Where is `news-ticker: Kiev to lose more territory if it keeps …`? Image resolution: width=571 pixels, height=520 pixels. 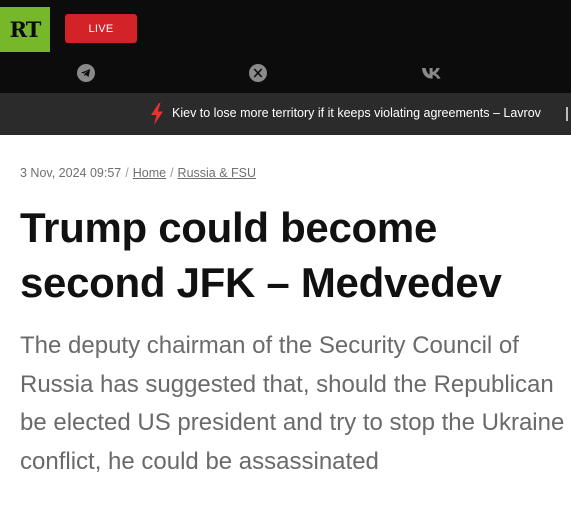
news-ticker: Kiev to lose more territory if it keeps … is located at coordinates (285, 114).